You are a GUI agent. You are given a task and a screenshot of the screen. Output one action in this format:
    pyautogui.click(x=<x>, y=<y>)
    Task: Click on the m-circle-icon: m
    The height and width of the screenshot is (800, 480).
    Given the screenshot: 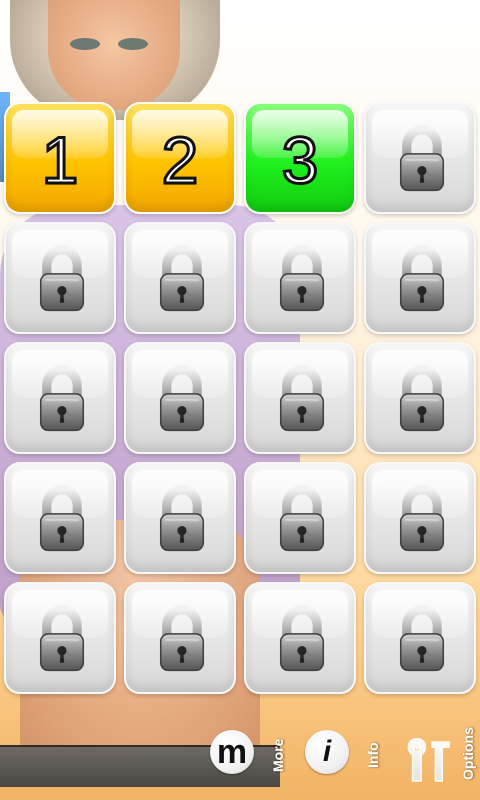 What is the action you would take?
    pyautogui.click(x=232, y=752)
    